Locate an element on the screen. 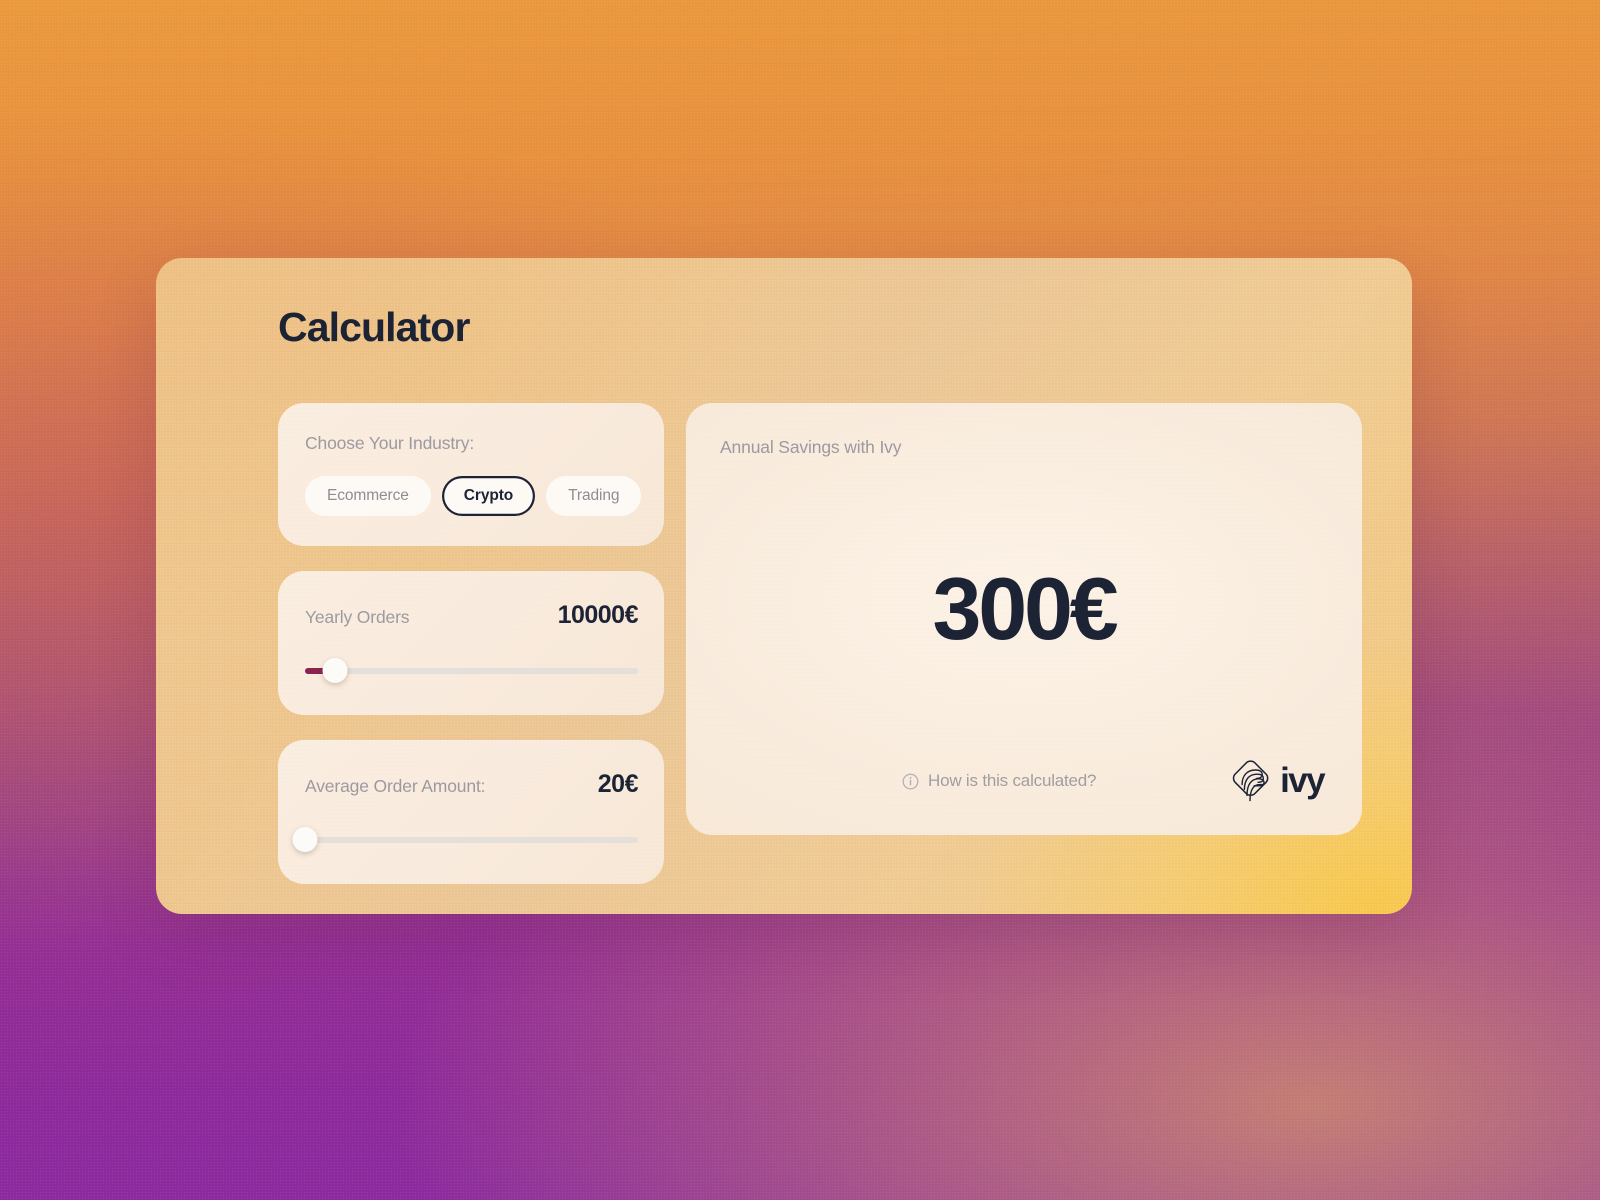 The image size is (1600, 1200). result-footer: How is this calculated? ivy is located at coordinates (1024, 782).